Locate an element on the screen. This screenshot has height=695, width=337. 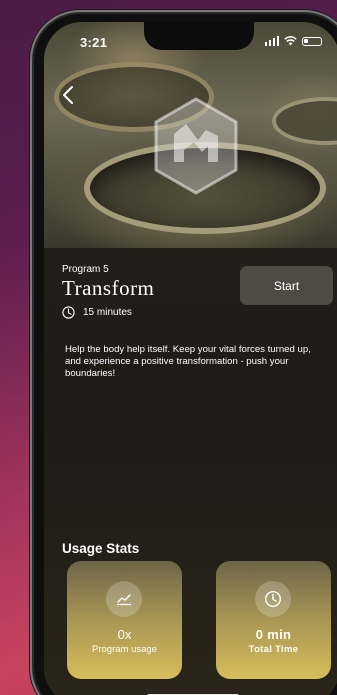
duration-row: 15 minutes is located at coordinates (97, 312).